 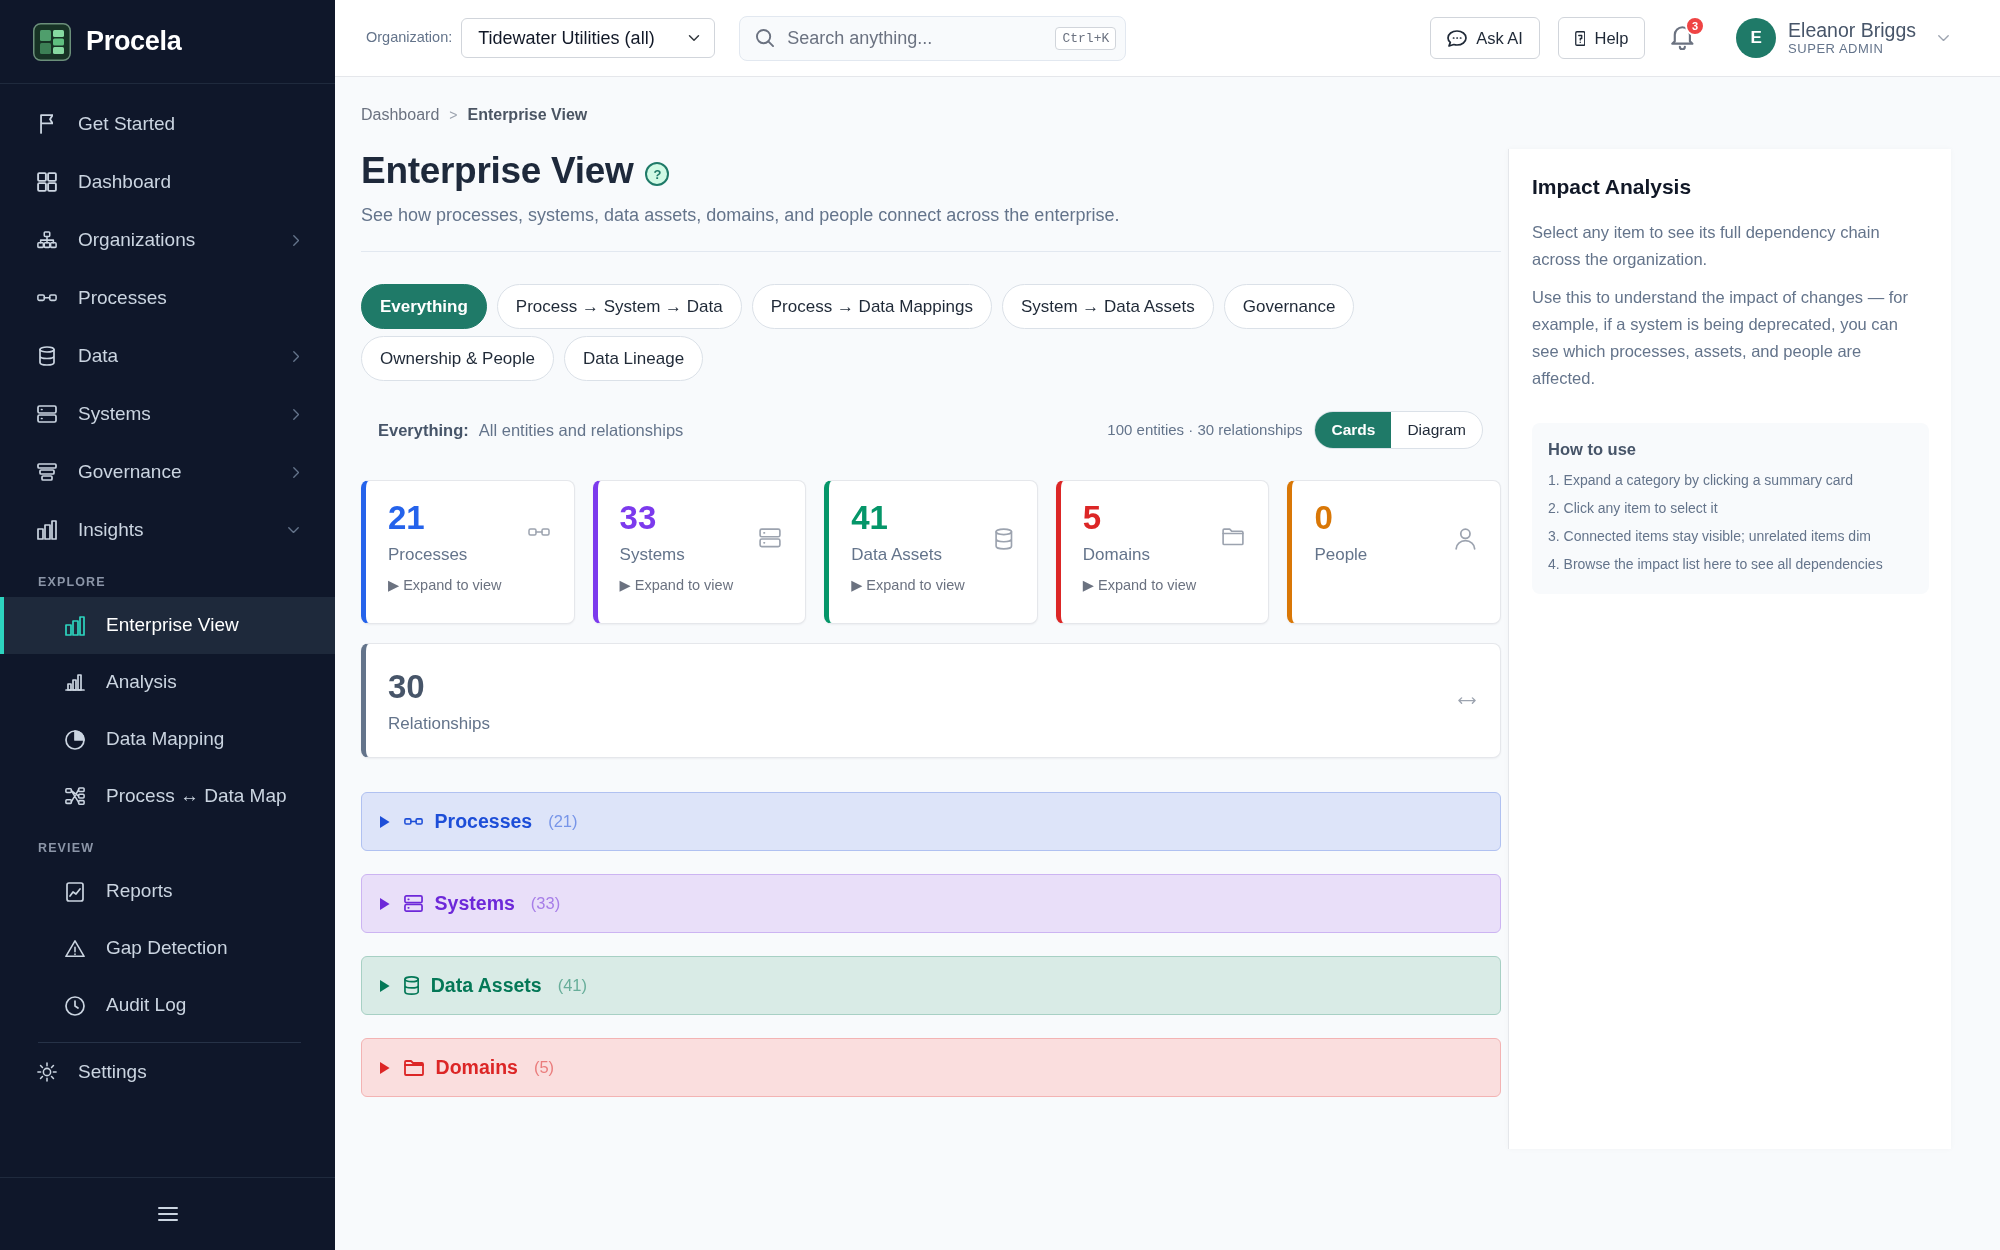 What do you see at coordinates (428, 555) in the screenshot?
I see `card-label: Processes` at bounding box center [428, 555].